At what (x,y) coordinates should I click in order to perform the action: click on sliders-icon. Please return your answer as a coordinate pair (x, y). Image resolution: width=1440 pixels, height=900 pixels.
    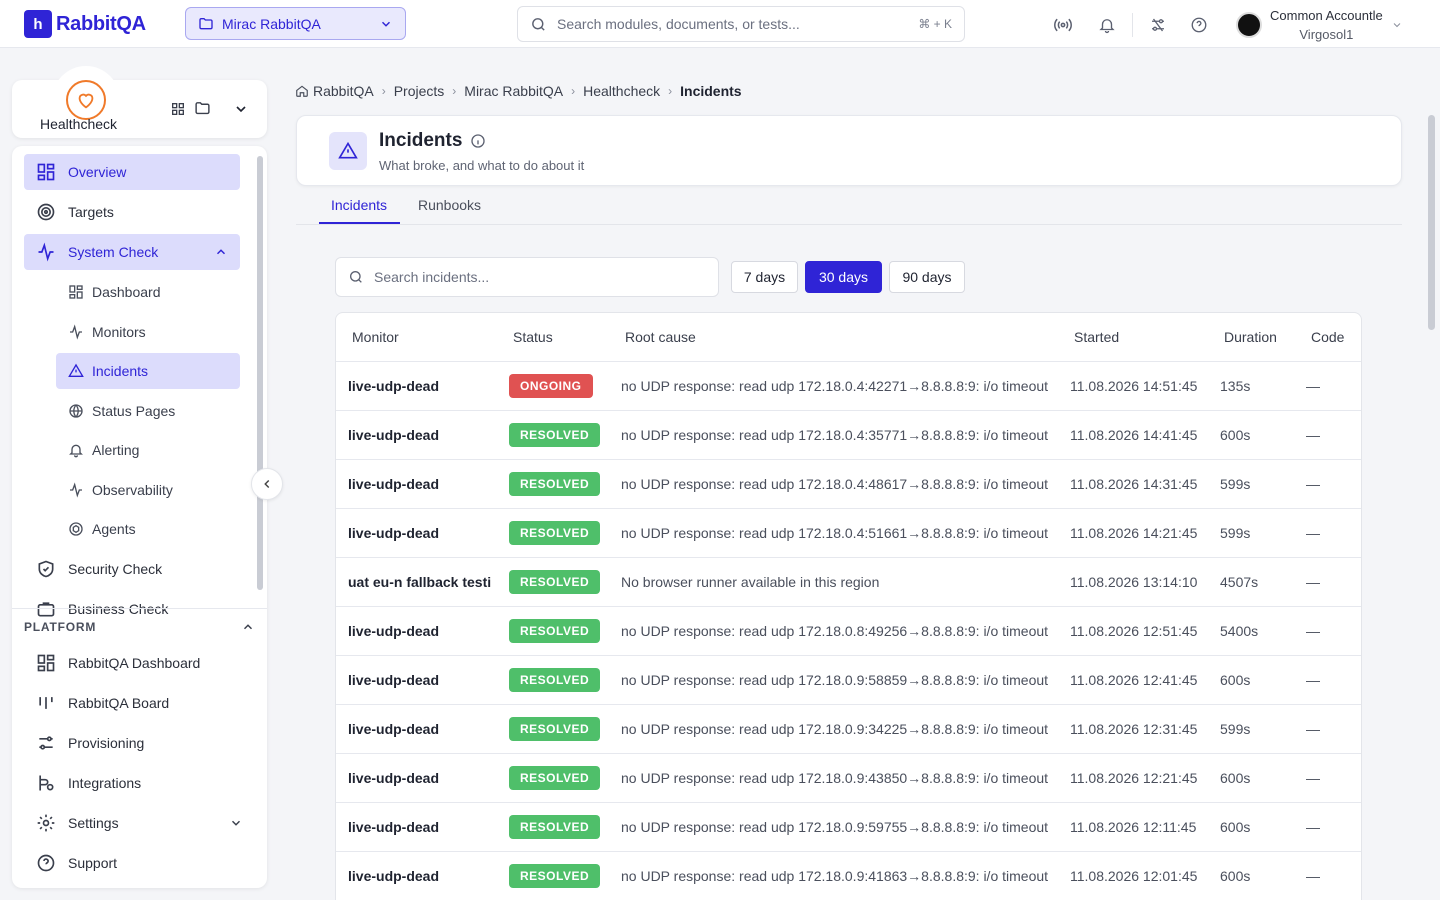
    Looking at the image, I should click on (1158, 25).